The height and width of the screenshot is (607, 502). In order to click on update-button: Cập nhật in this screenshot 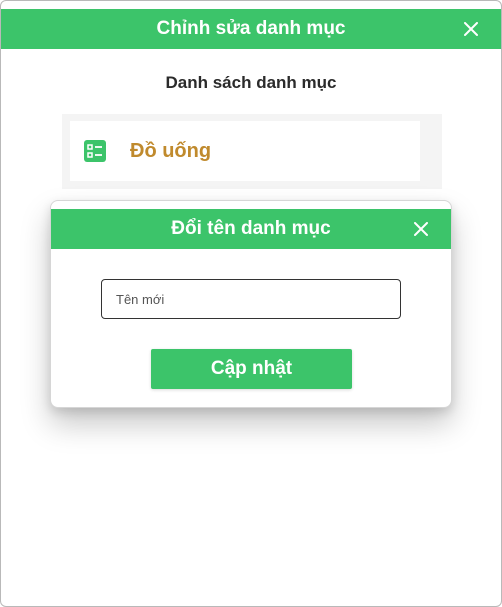, I will do `click(251, 369)`.